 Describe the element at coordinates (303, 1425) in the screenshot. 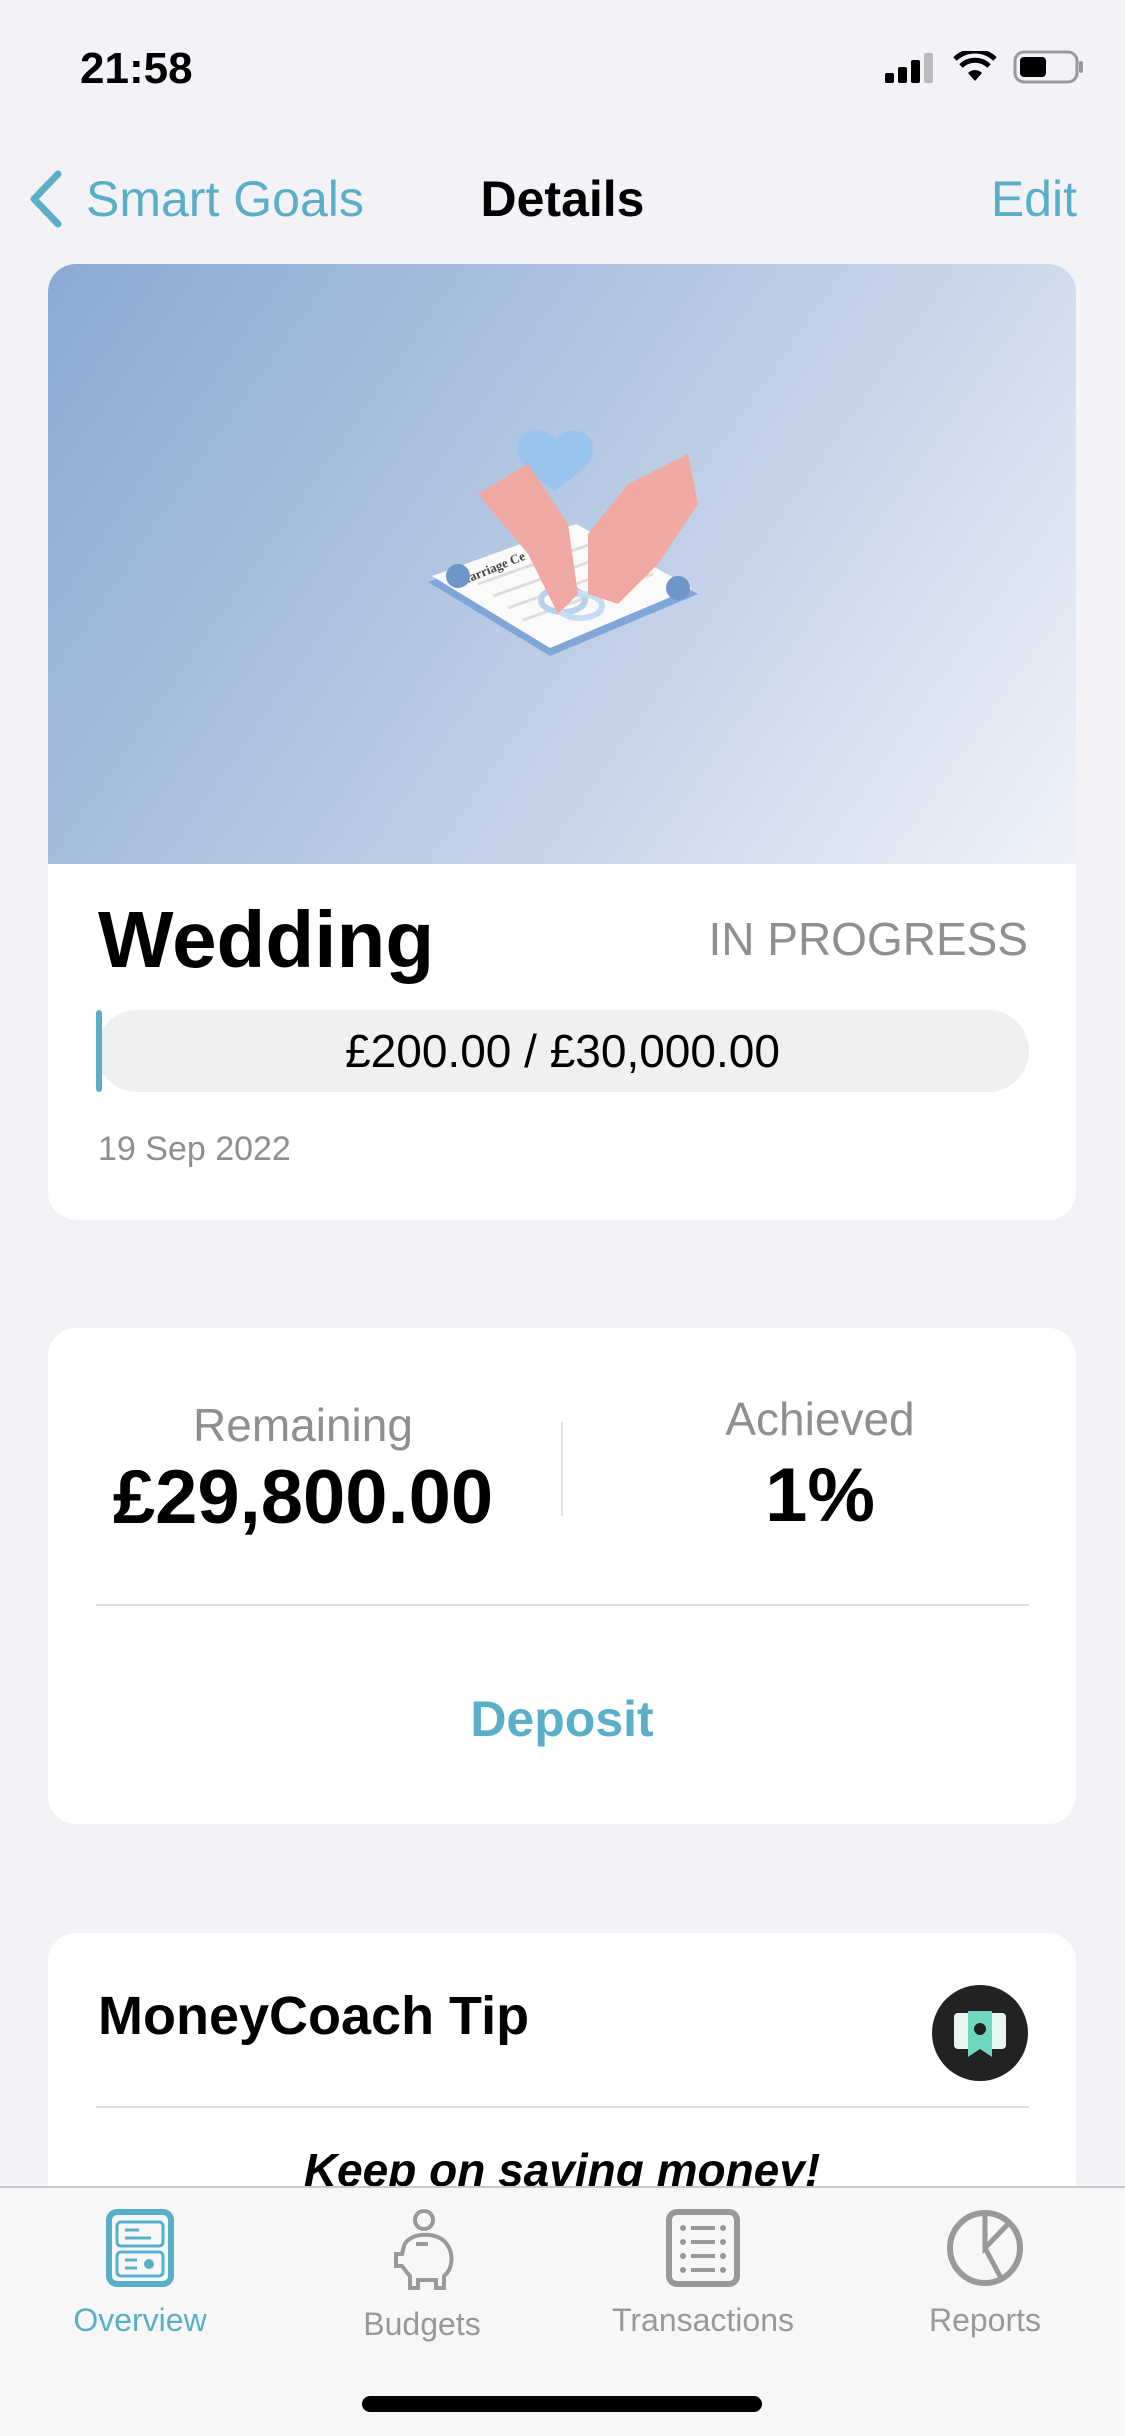

I see `remaining-label: Remaining` at that location.